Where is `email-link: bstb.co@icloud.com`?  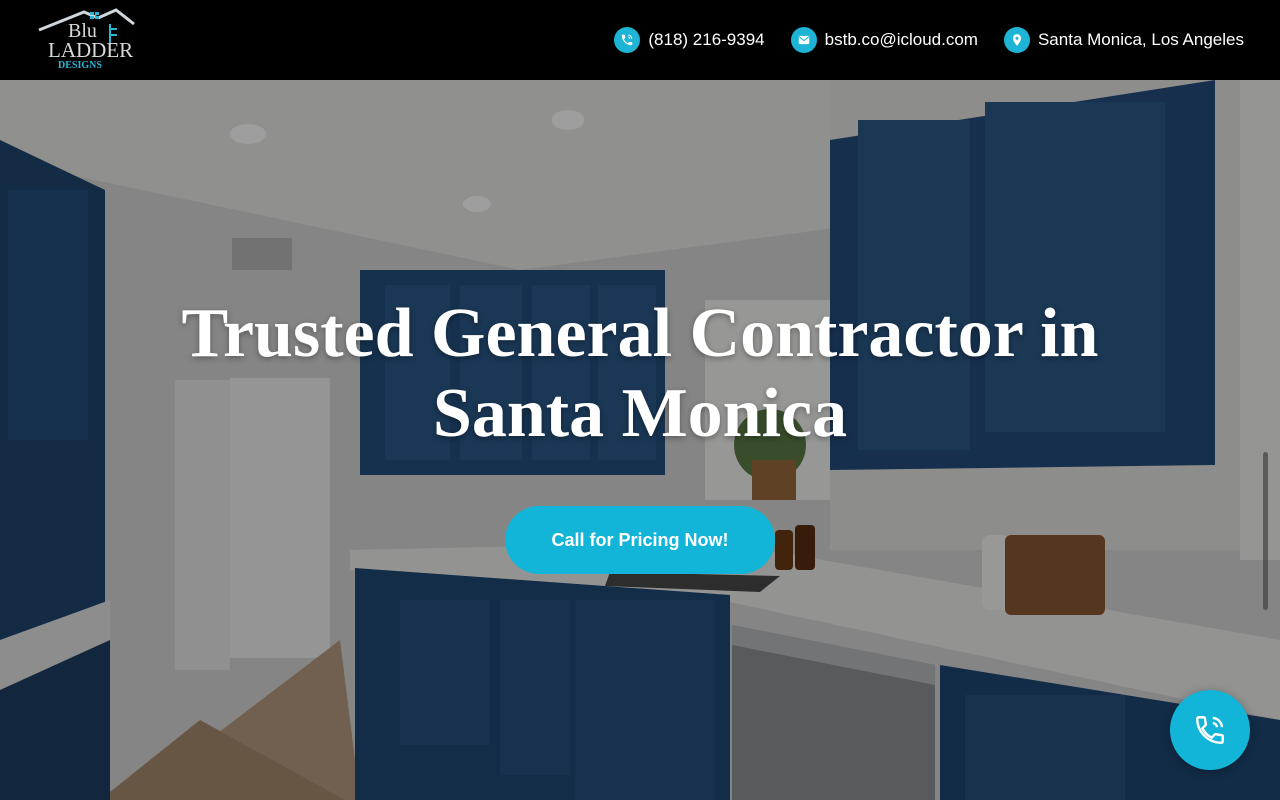 email-link: bstb.co@icloud.com is located at coordinates (884, 40).